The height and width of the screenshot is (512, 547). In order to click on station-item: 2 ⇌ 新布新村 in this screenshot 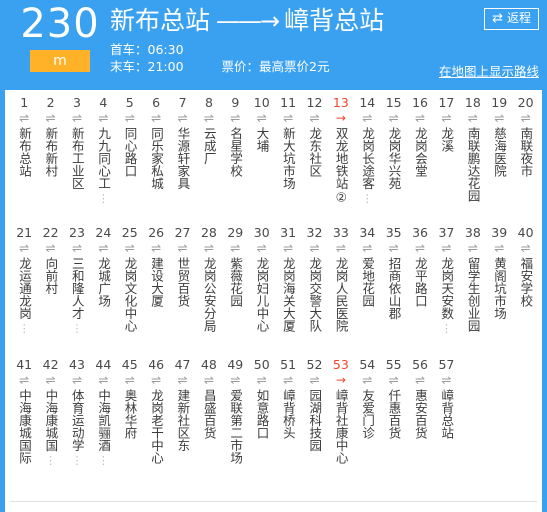, I will do `click(50, 138)`.